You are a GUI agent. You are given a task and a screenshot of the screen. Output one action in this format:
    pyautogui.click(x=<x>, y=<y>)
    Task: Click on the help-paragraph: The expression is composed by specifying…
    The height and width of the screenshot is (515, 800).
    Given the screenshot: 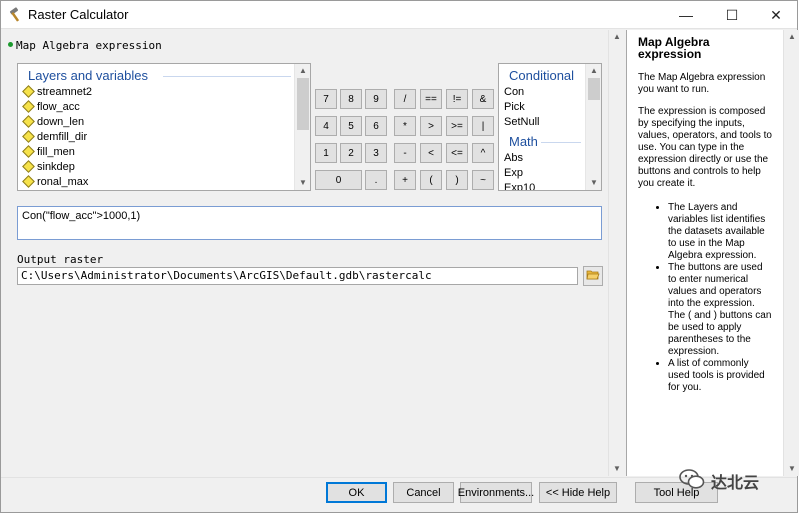 What is the action you would take?
    pyautogui.click(x=705, y=147)
    